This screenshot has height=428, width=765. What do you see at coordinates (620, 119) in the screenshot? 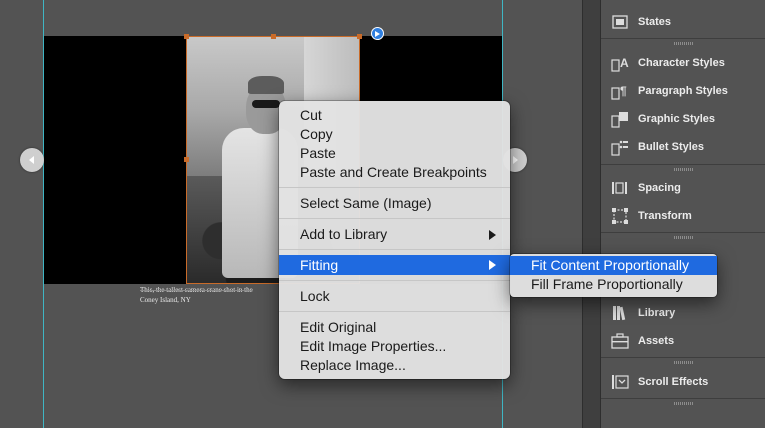
I see `graphic-styles-icon` at bounding box center [620, 119].